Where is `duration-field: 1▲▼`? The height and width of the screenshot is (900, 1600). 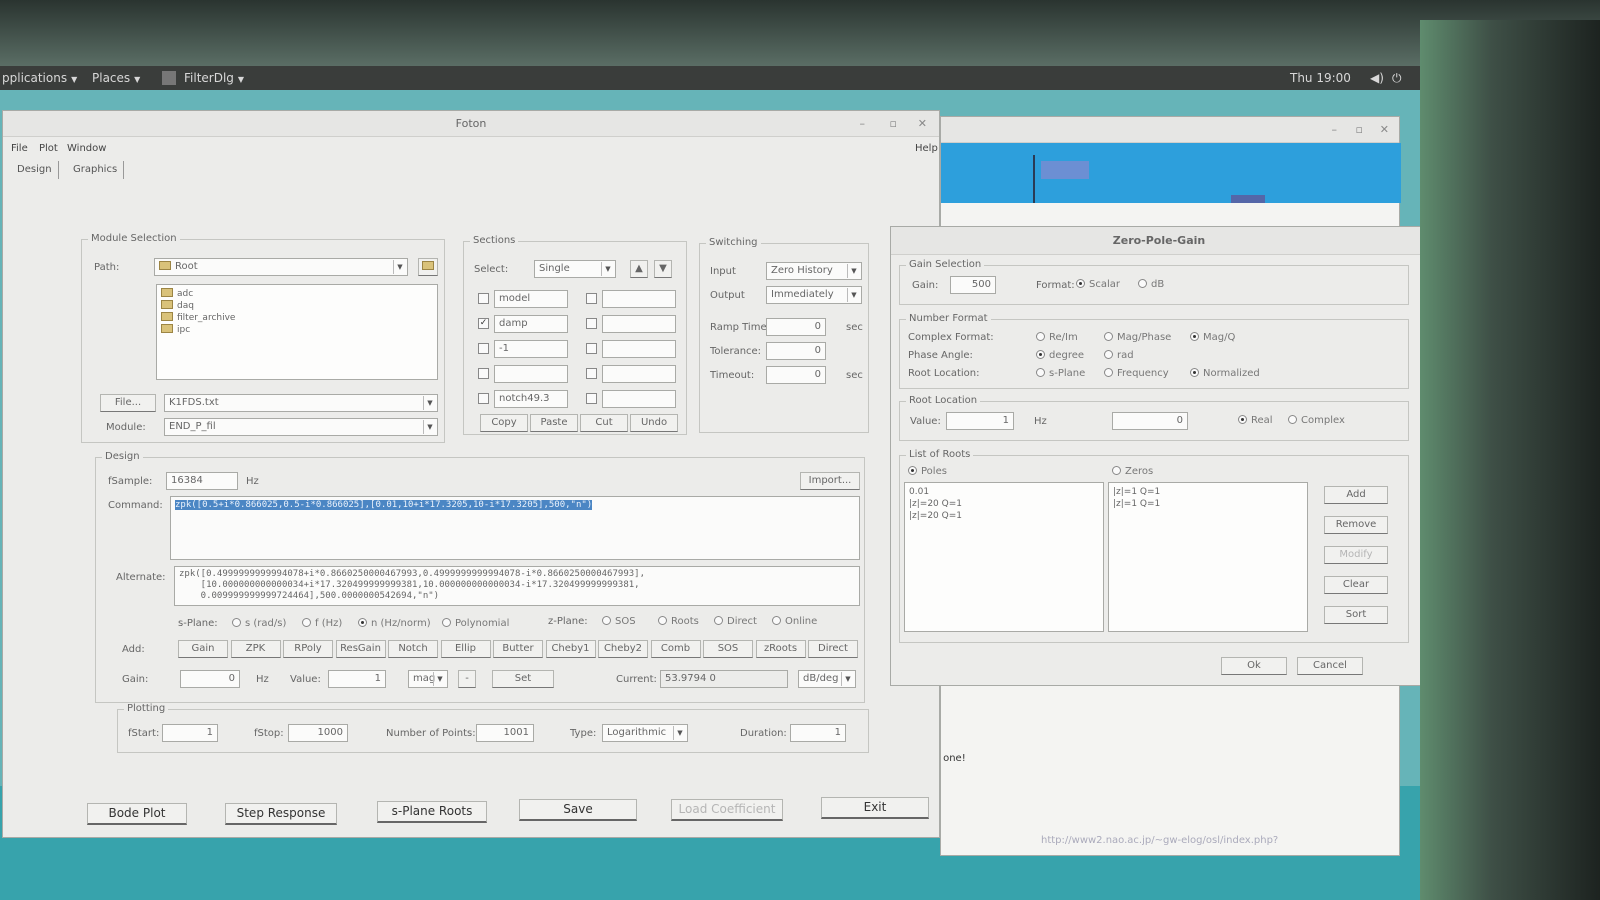 duration-field: 1▲▼ is located at coordinates (818, 733).